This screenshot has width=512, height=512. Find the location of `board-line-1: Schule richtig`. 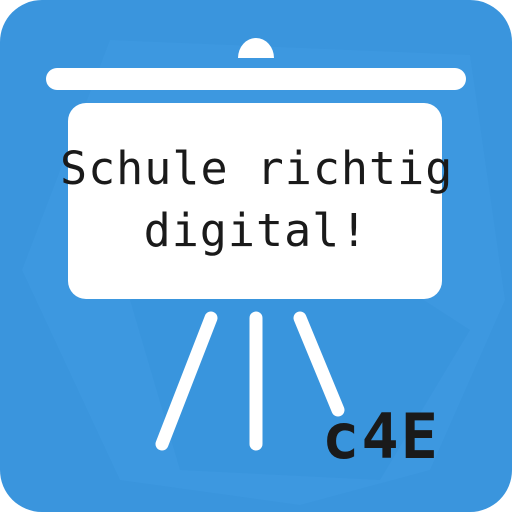

board-line-1: Schule richtig is located at coordinates (257, 168).